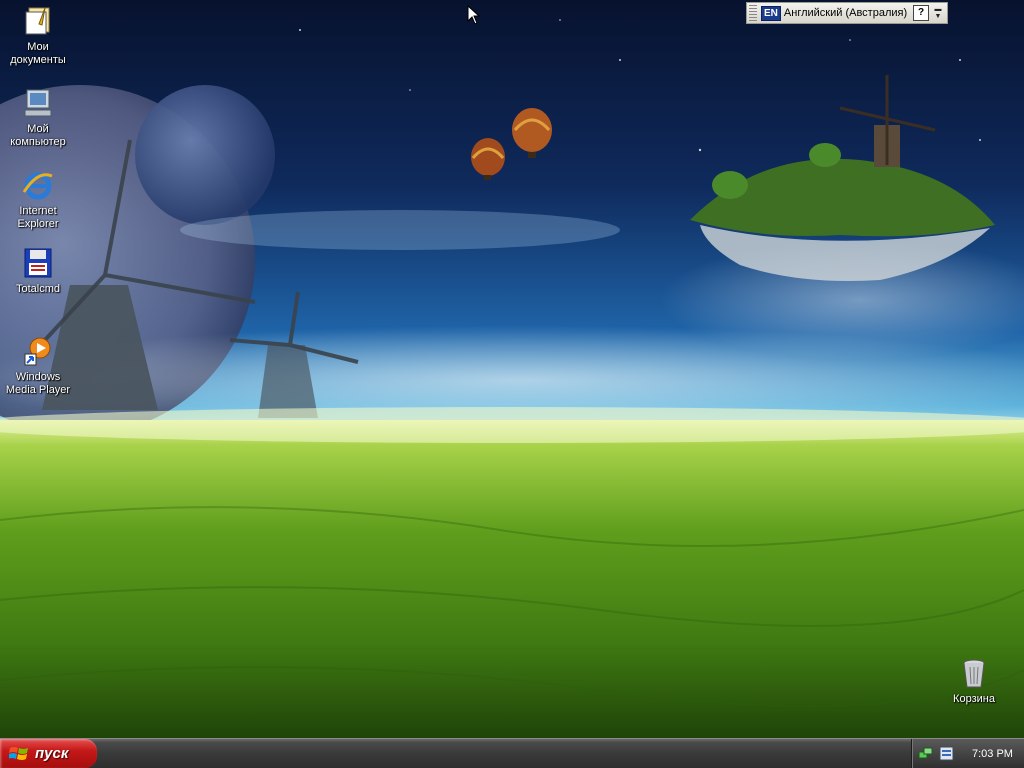  What do you see at coordinates (753, 13) in the screenshot?
I see `drag-grip-icon` at bounding box center [753, 13].